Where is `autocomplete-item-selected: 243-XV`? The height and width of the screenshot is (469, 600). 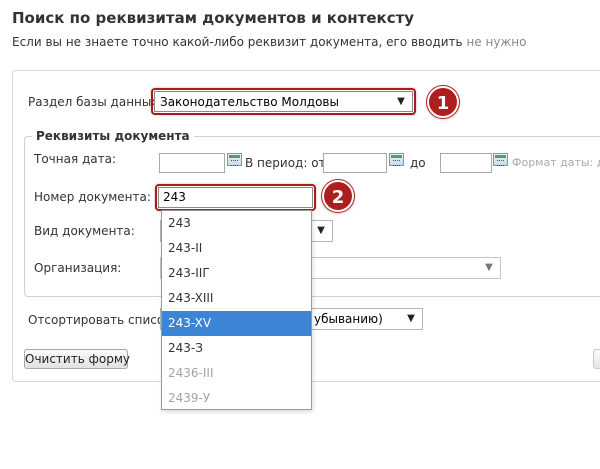 autocomplete-item-selected: 243-XV is located at coordinates (236, 323).